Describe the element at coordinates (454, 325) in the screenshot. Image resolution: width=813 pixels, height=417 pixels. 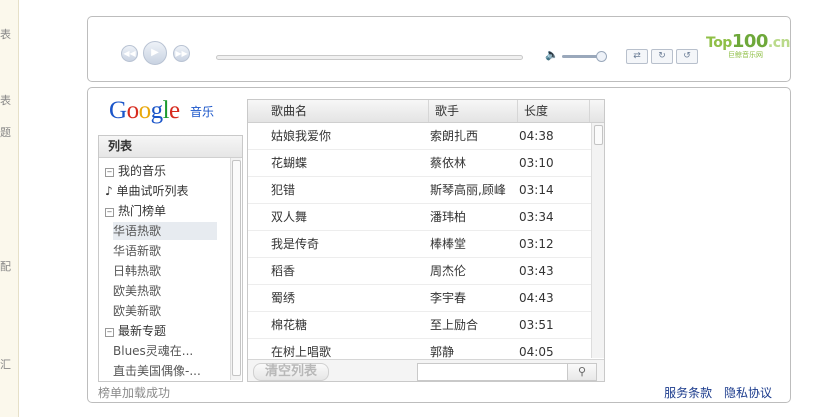
I see `song-artist: 至上励合` at that location.